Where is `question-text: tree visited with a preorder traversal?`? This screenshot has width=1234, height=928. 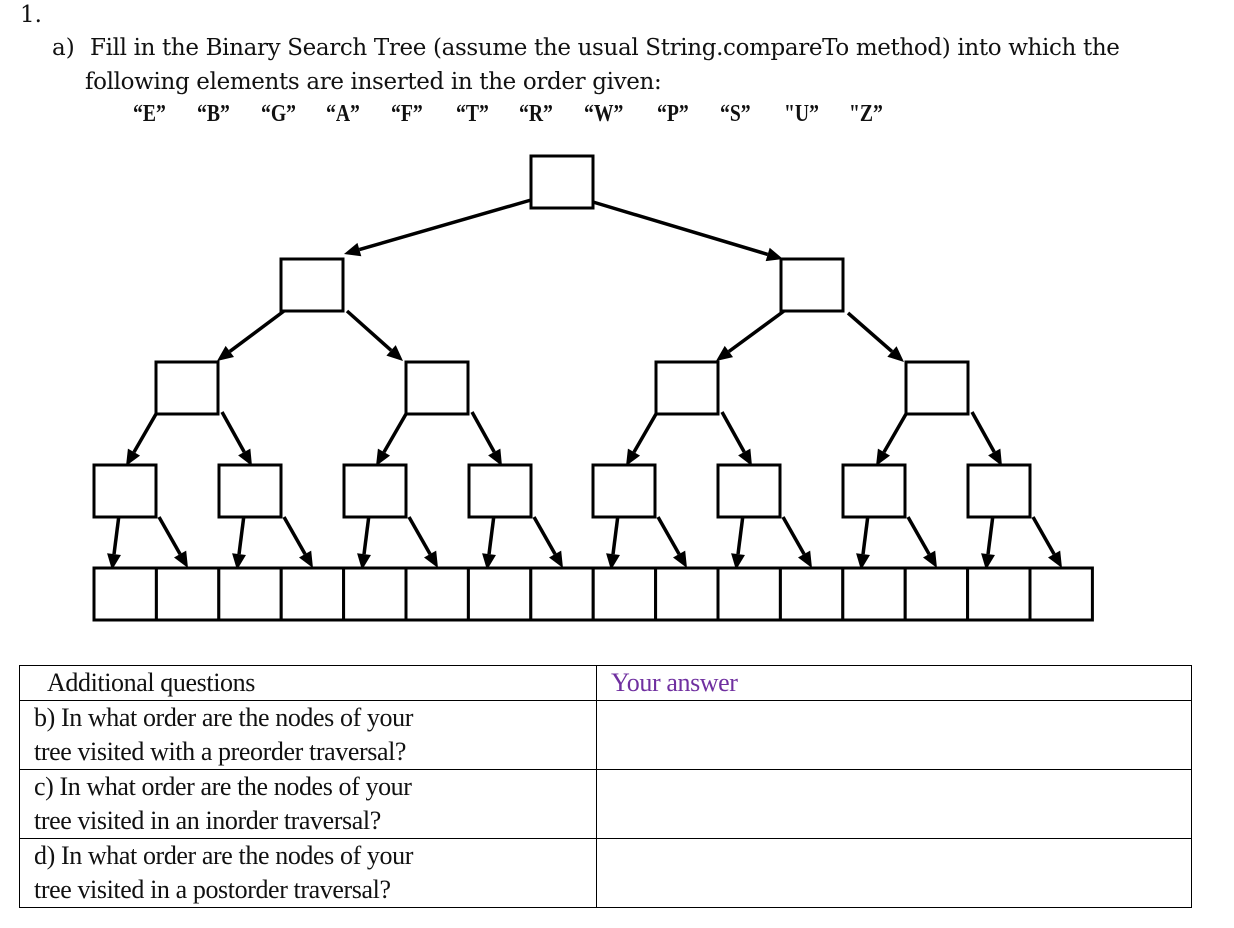
question-text: tree visited with a preorder traversal? is located at coordinates (220, 751).